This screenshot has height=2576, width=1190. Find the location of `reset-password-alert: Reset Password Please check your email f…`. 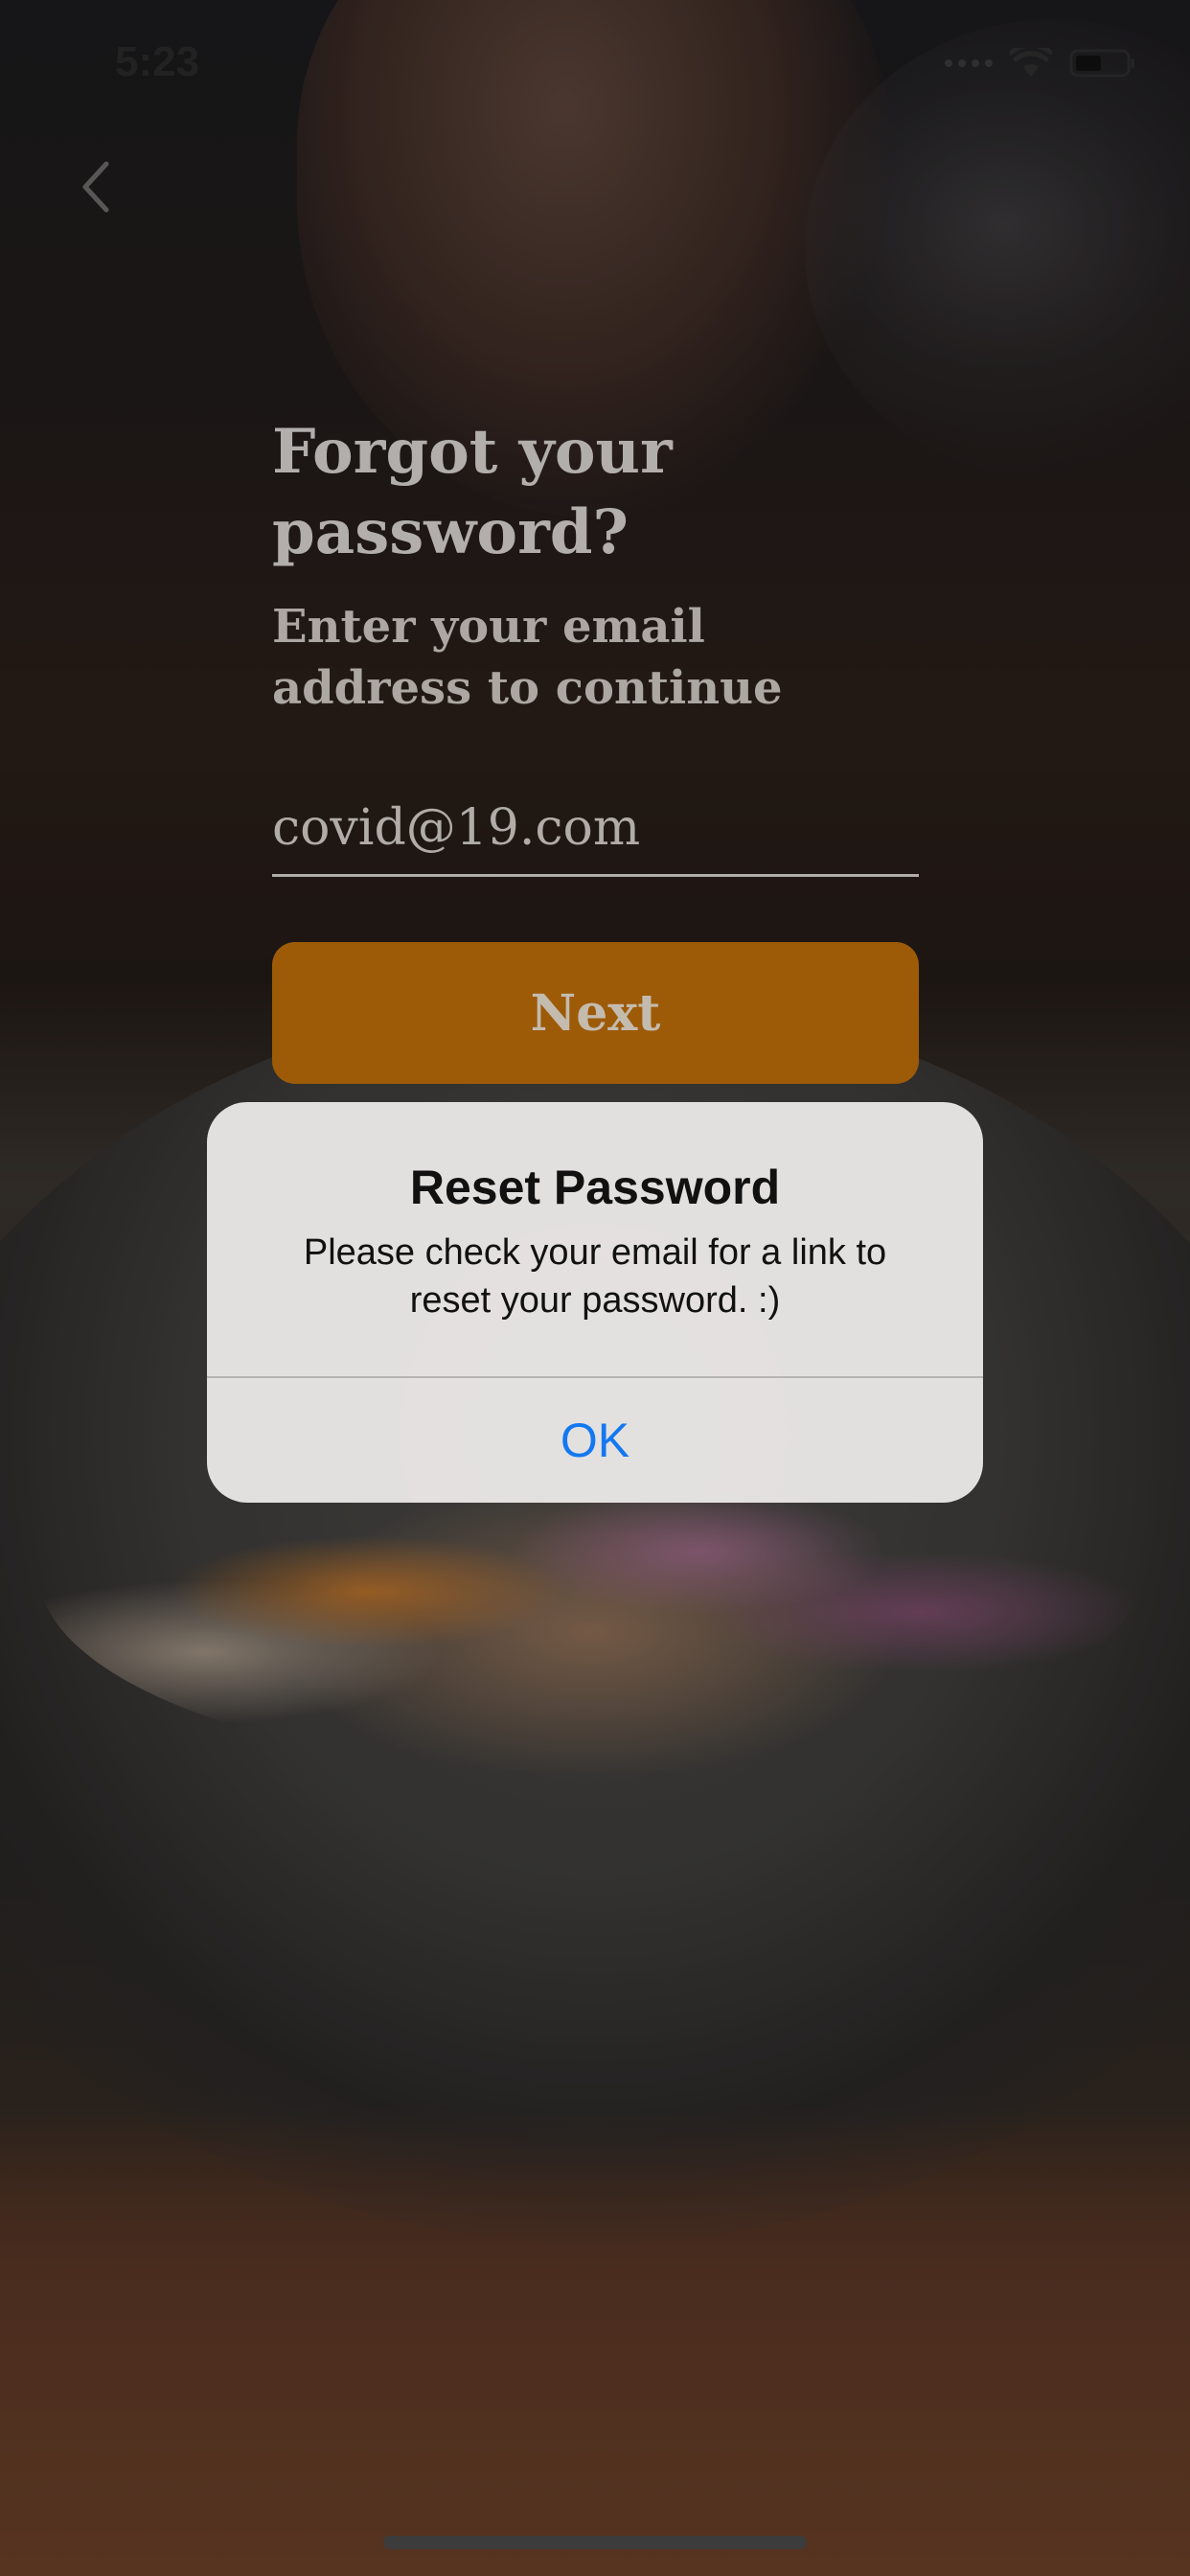

reset-password-alert: Reset Password Please check your email f… is located at coordinates (595, 1302).